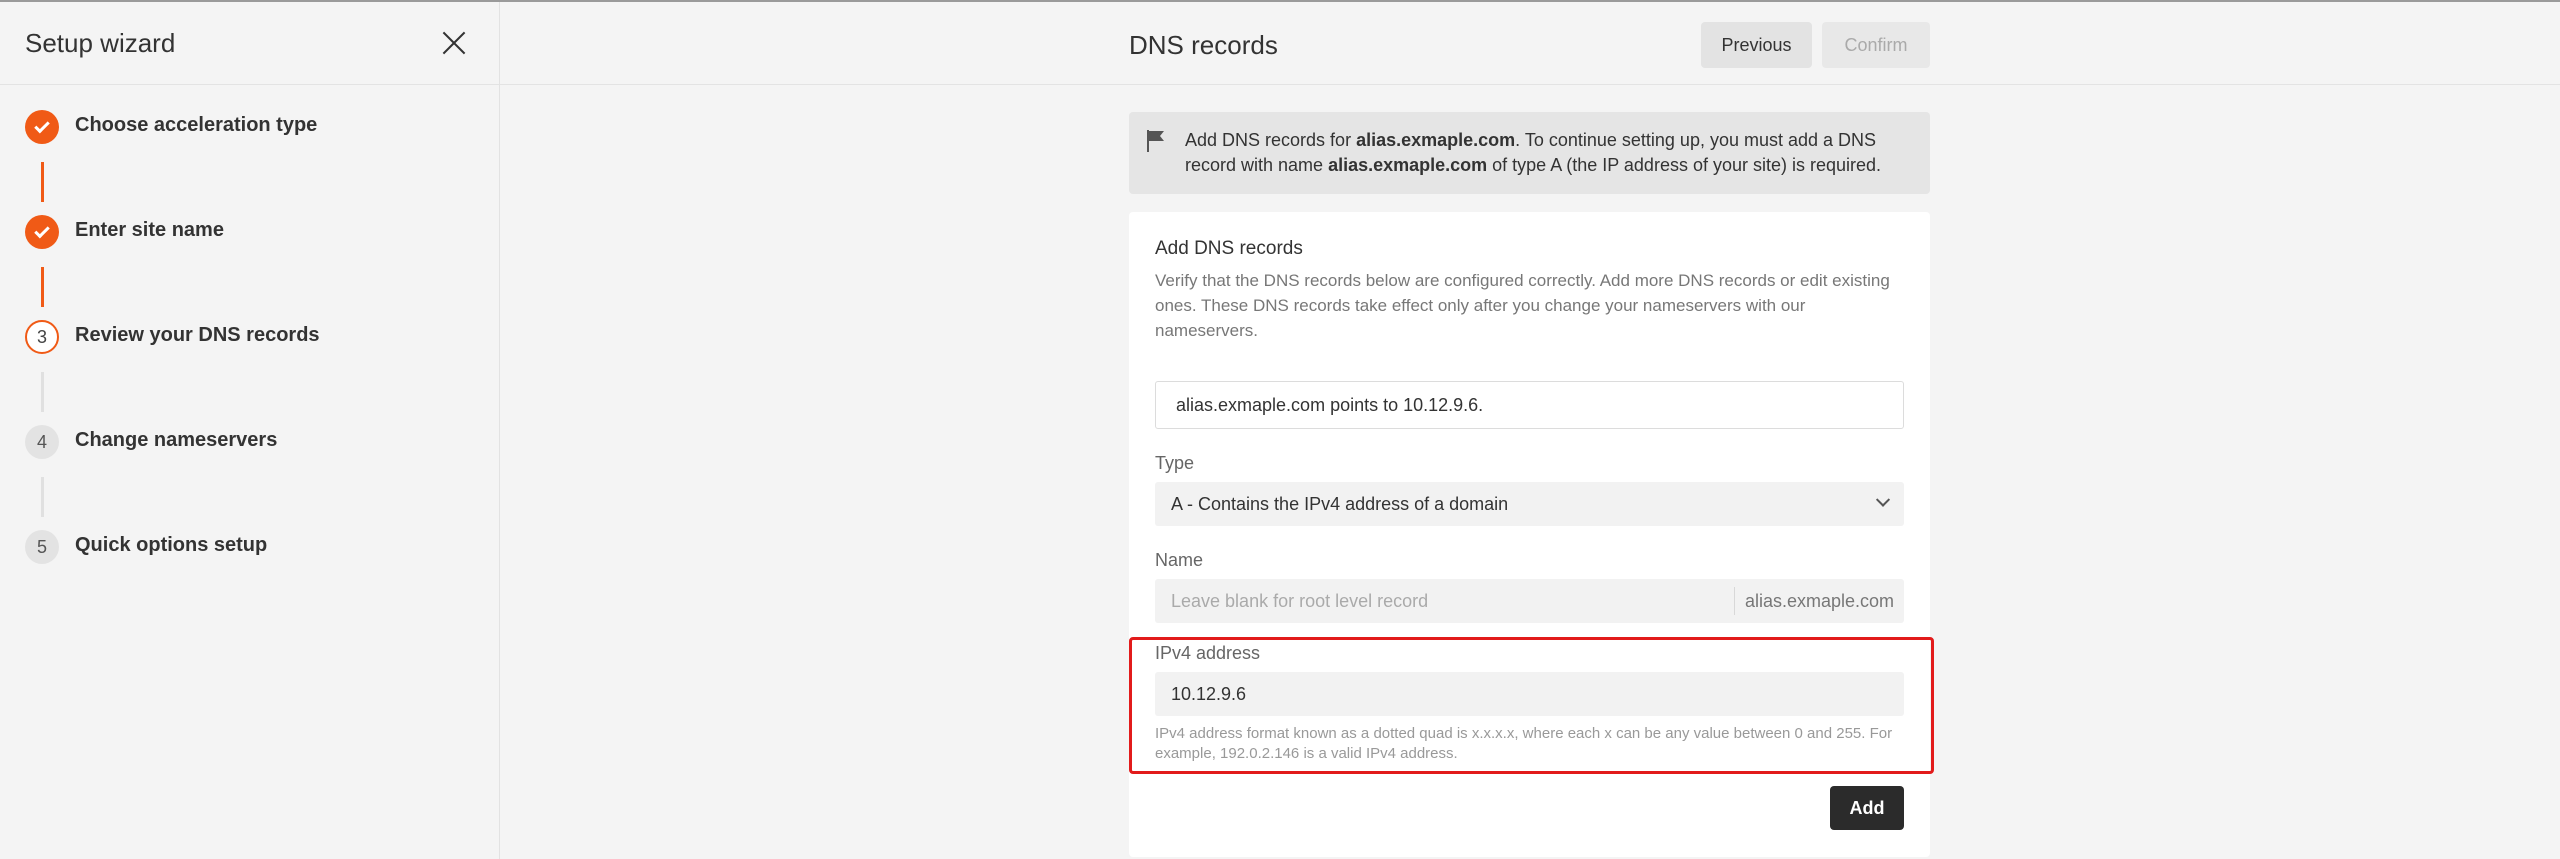 The width and height of the screenshot is (2560, 859). Describe the element at coordinates (1818, 601) in the screenshot. I see `name-suffix: alias.exmaple.com` at that location.